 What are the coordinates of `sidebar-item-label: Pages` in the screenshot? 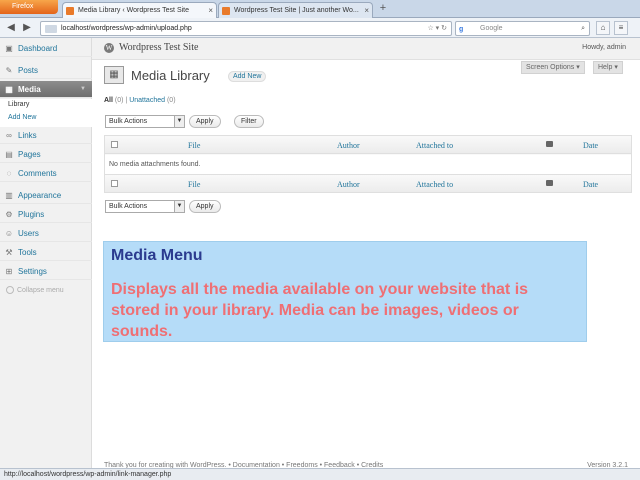 It's located at (29, 154).